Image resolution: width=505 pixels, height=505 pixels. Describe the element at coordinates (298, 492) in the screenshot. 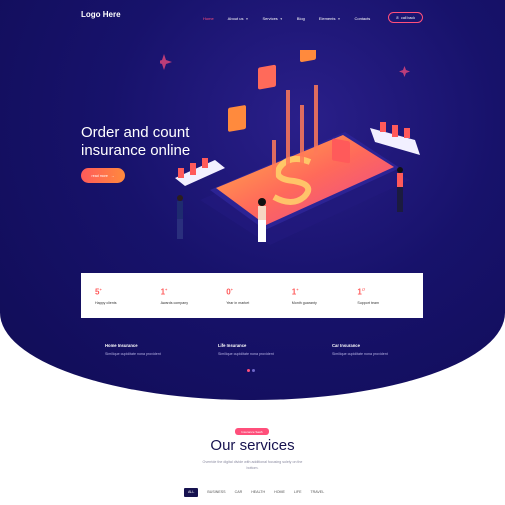

I see `filter-tab-life: LIFE` at that location.